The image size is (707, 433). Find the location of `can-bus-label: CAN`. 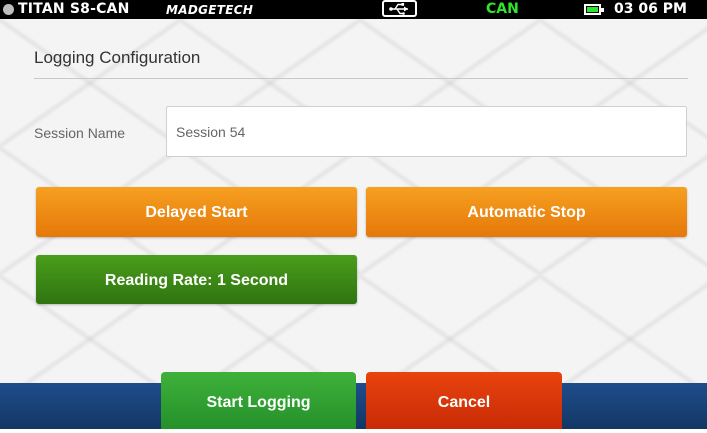

can-bus-label: CAN is located at coordinates (502, 9).